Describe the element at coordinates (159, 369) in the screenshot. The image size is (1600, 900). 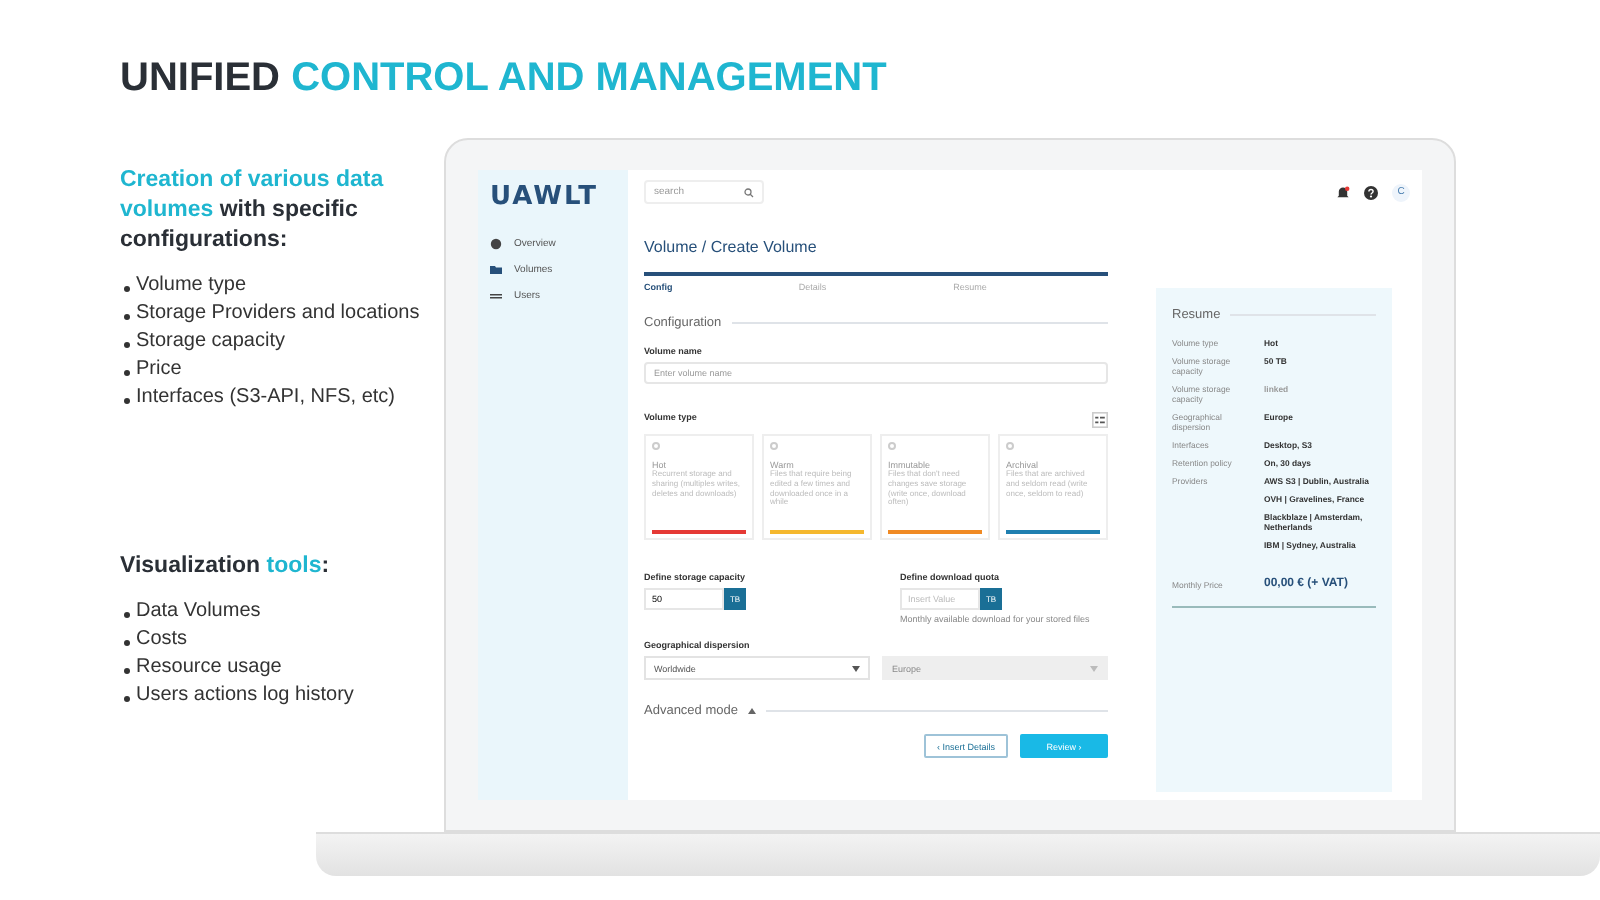
I see `bullet-text: Price` at that location.